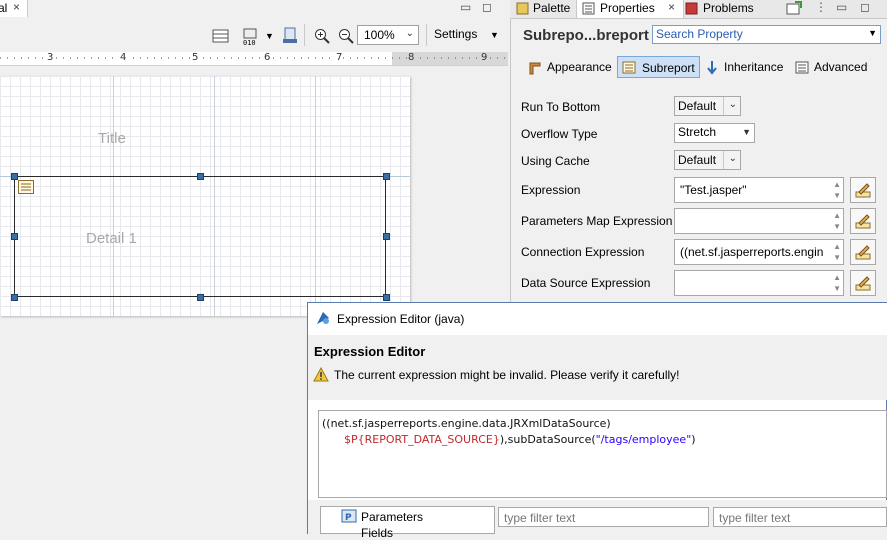 This screenshot has height=540, width=887. I want to click on appearance-icon, so click(535, 68).